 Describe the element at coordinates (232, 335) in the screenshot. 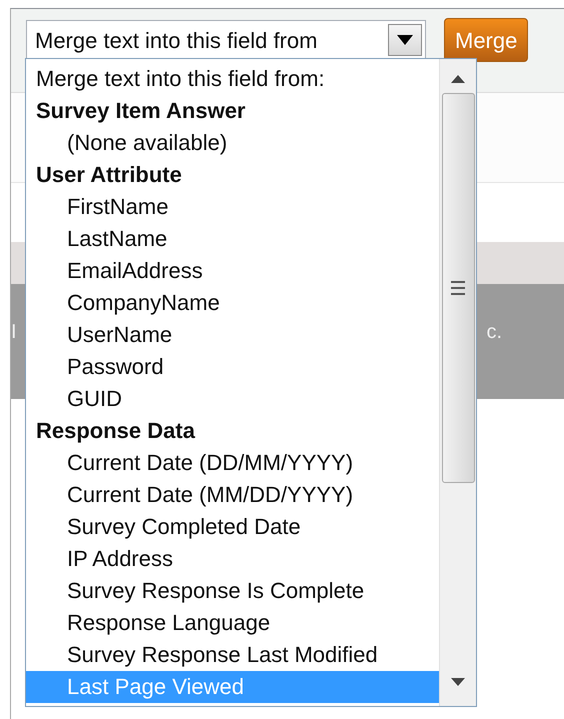

I see `list-option: UserName` at that location.